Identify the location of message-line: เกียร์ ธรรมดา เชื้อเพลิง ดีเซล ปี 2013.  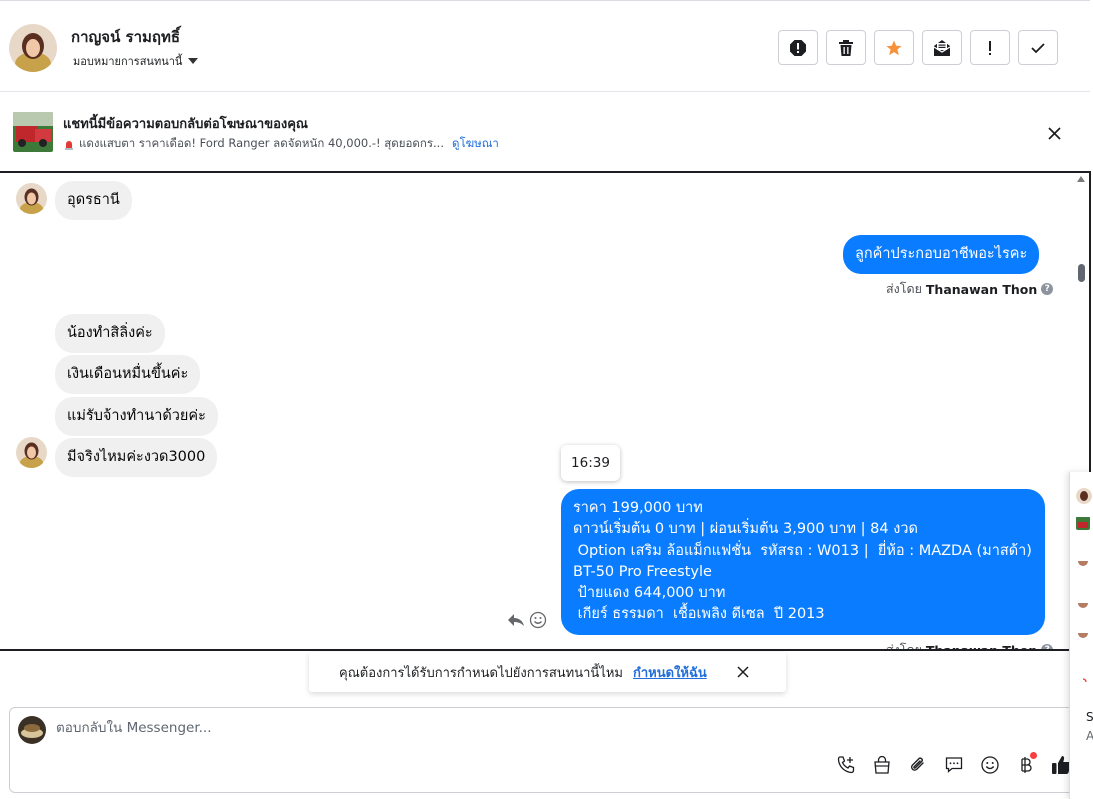
(699, 614).